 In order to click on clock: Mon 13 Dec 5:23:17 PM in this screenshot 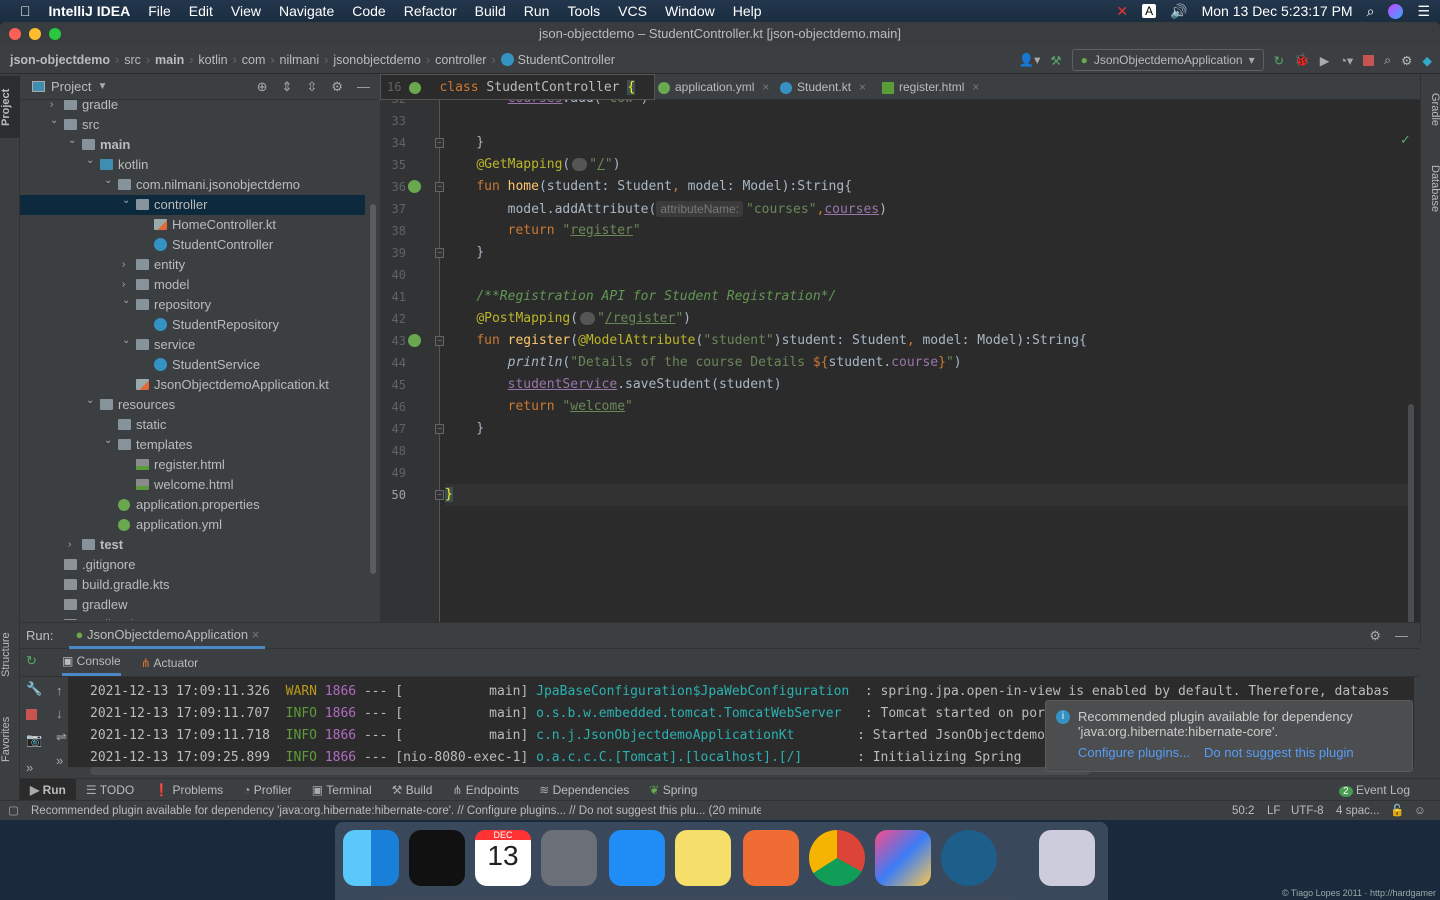, I will do `click(1277, 11)`.